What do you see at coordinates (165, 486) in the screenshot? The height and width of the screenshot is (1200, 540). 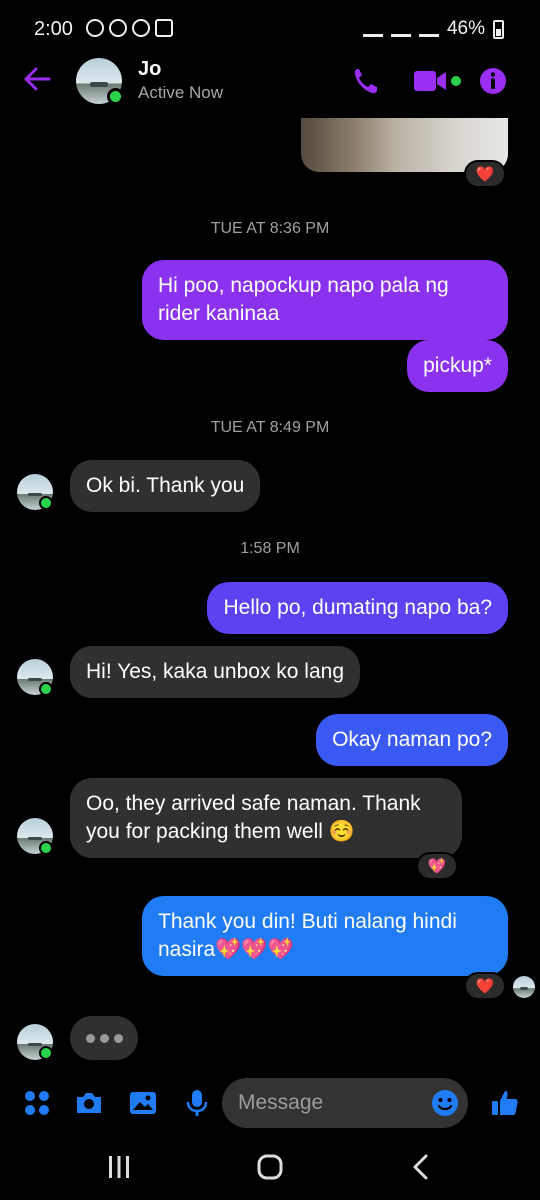 I see `incoming-message: Ok bi. Thank you` at bounding box center [165, 486].